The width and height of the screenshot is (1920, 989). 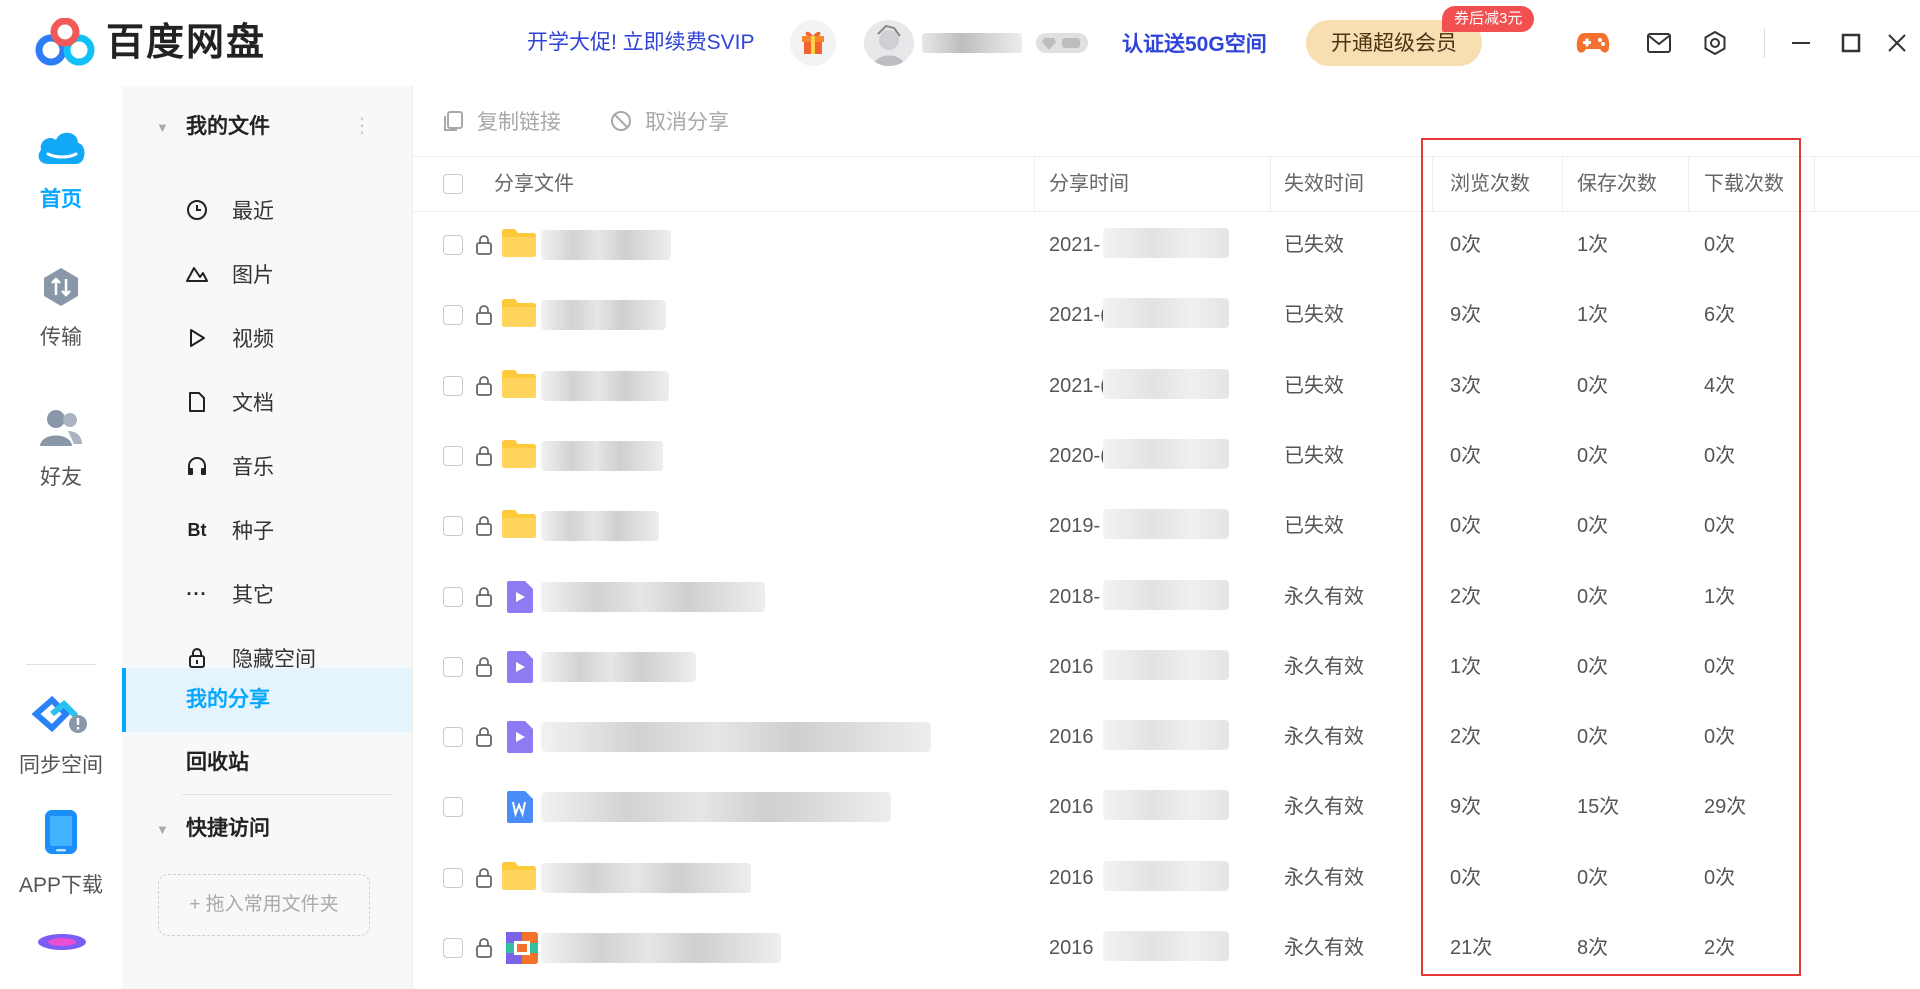 I want to click on gamepad-icon, so click(x=1593, y=43).